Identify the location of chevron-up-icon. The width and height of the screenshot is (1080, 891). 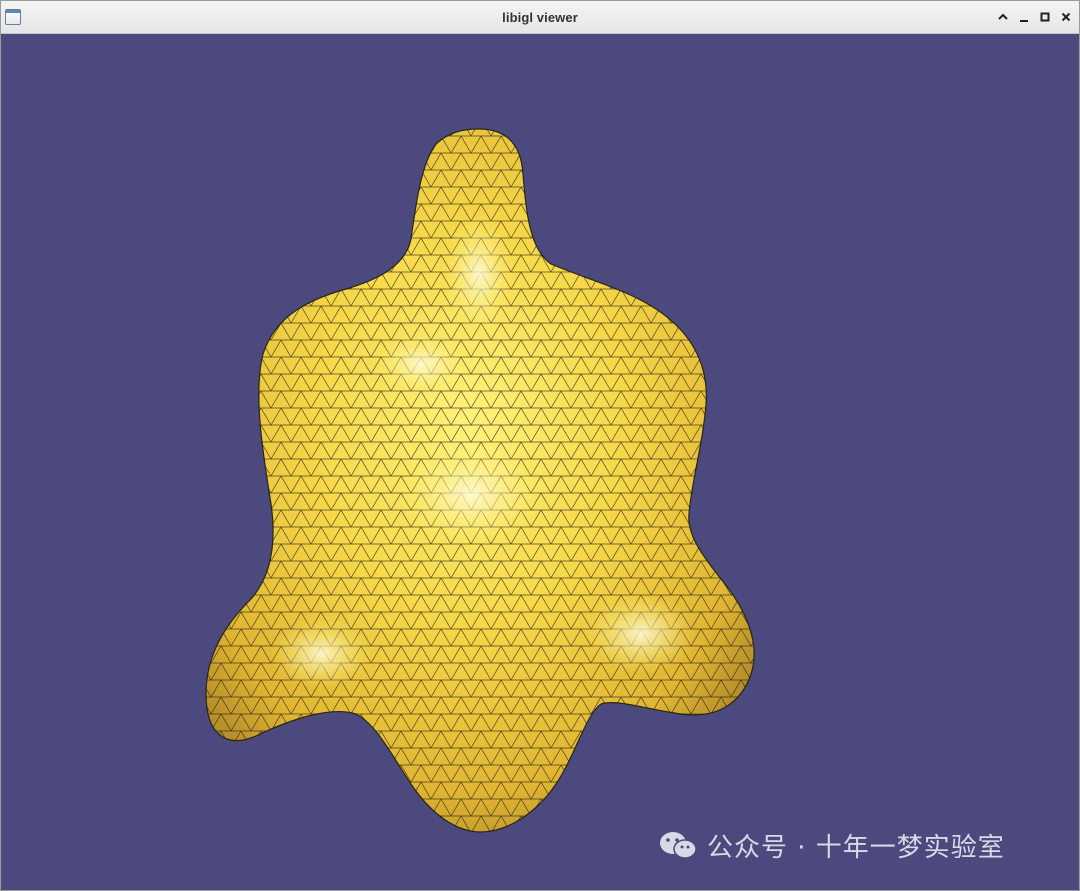
(1002, 17).